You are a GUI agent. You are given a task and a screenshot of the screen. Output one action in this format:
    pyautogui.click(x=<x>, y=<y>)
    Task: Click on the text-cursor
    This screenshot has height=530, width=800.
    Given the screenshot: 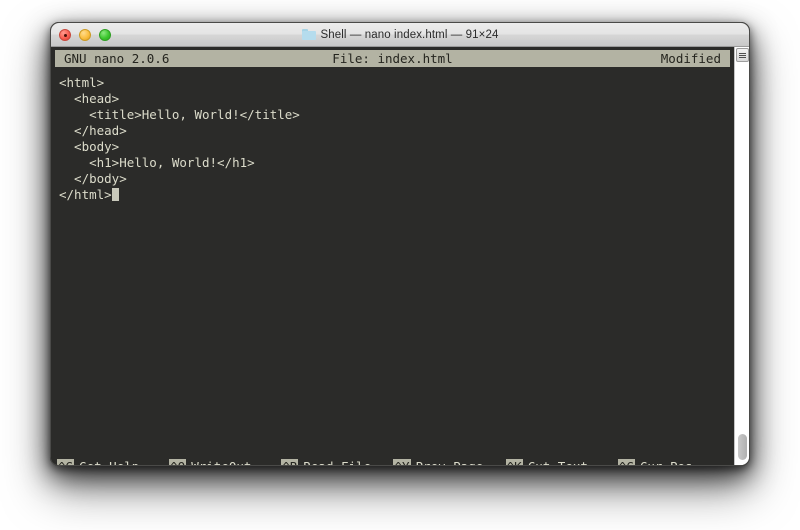 What is the action you would take?
    pyautogui.click(x=115, y=194)
    